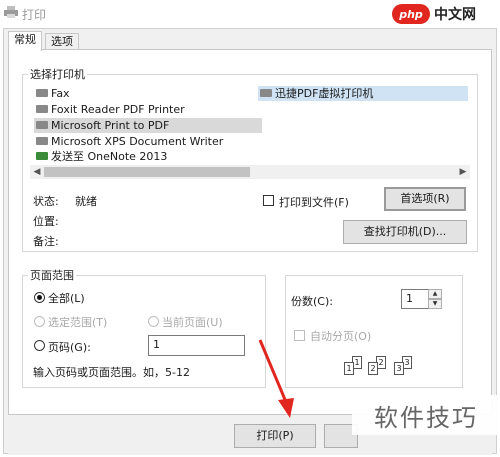 This screenshot has height=457, width=500. I want to click on site-watermark: php 中文网, so click(434, 14).